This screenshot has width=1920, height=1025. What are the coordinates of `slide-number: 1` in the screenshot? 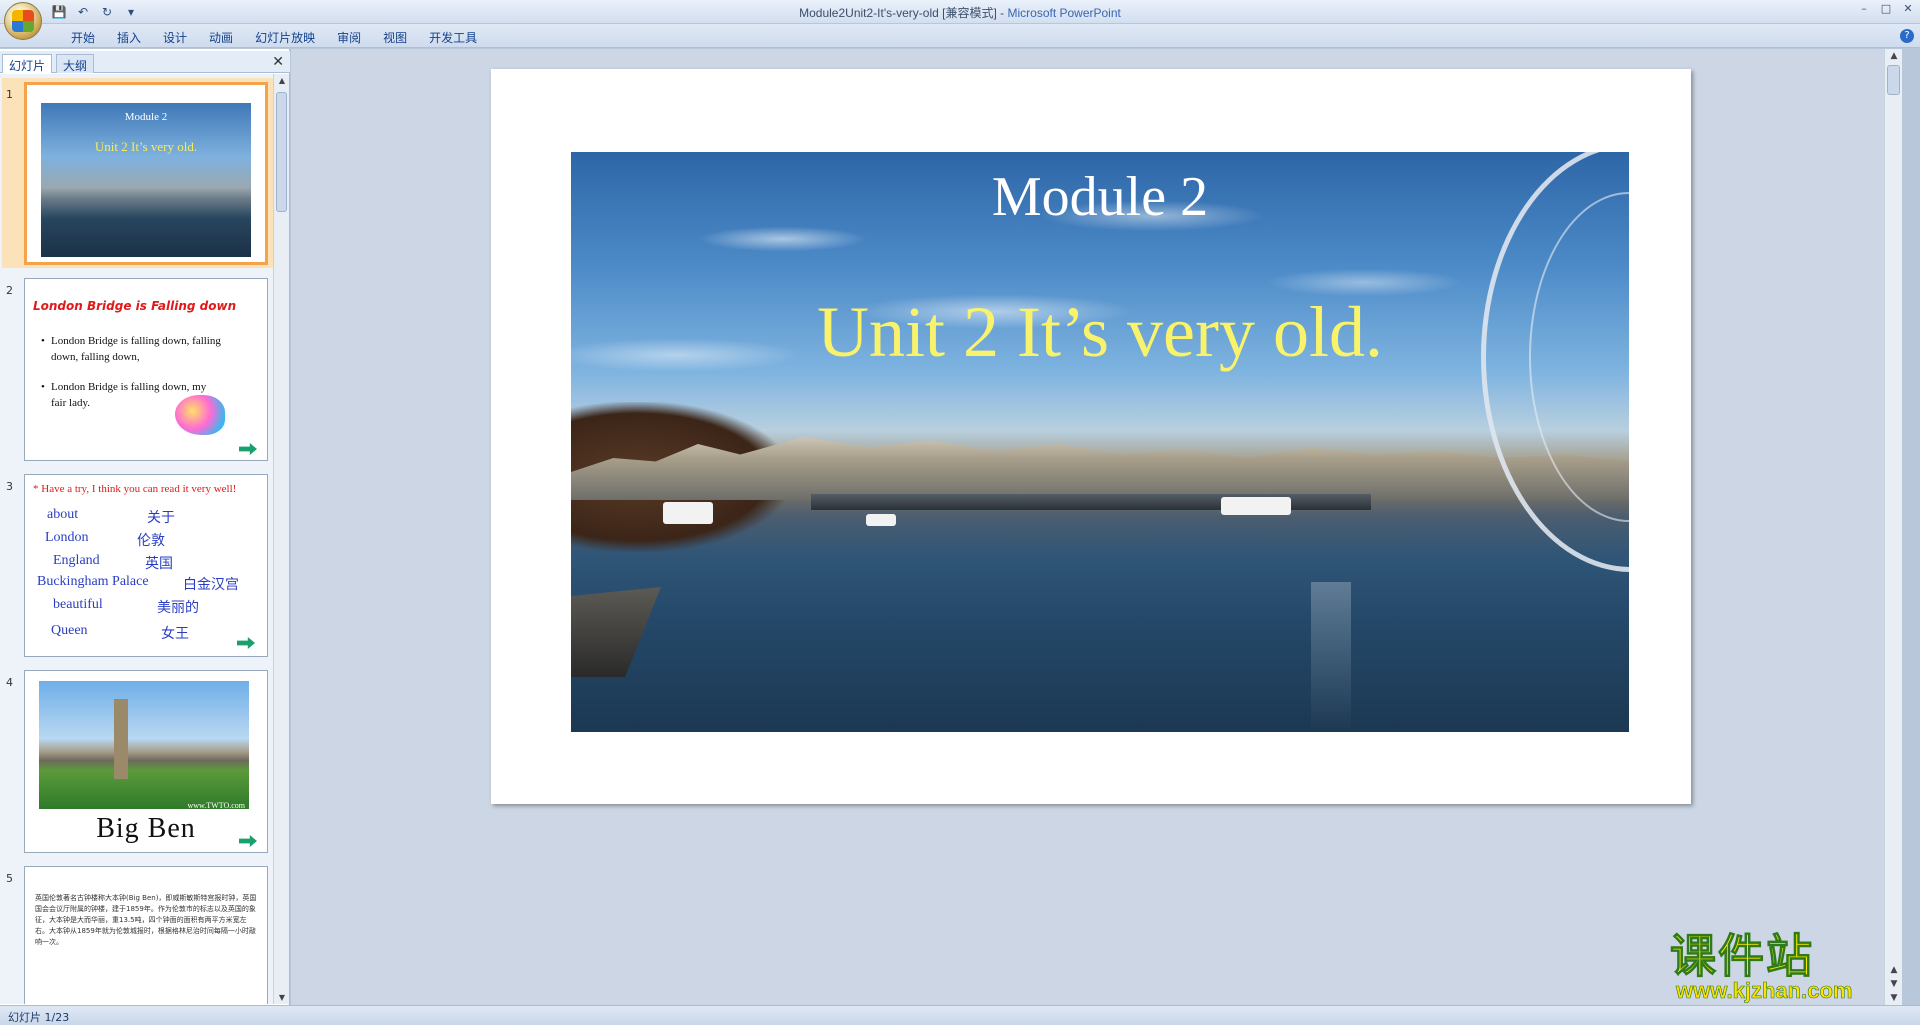 It's located at (9, 94).